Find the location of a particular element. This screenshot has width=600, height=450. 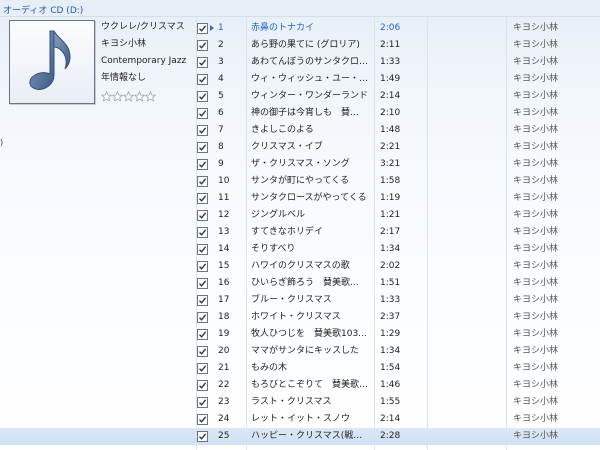

track-row: 16 ひいらぎ飾ろう 賛美歌... 1:51 キヨシ小林 is located at coordinates (300, 283).